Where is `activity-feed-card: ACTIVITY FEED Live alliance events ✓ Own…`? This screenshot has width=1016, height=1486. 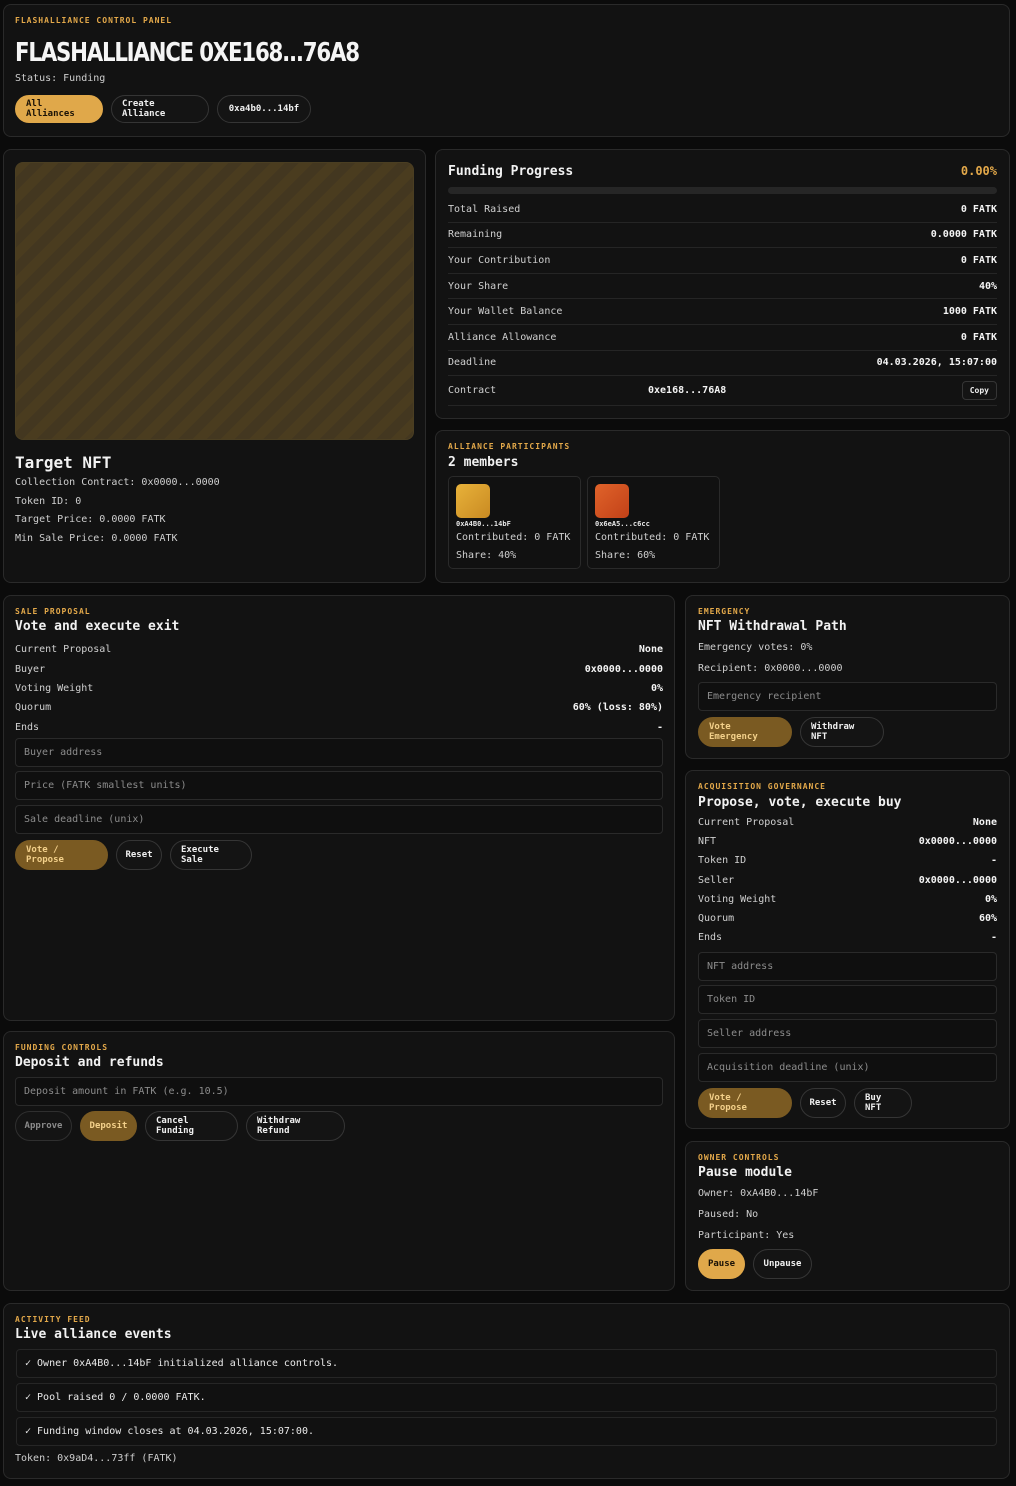 activity-feed-card: ACTIVITY FEED Live alliance events ✓ Own… is located at coordinates (506, 1391).